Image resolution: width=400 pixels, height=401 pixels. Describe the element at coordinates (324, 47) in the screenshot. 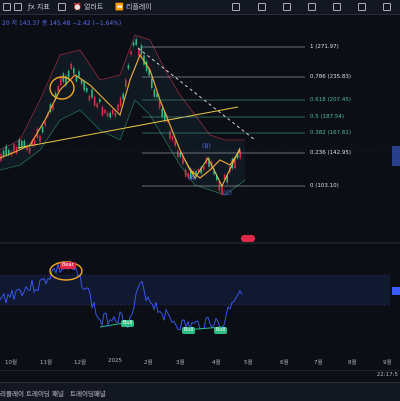

I see `fib-label-1: 1 (271.97)` at that location.